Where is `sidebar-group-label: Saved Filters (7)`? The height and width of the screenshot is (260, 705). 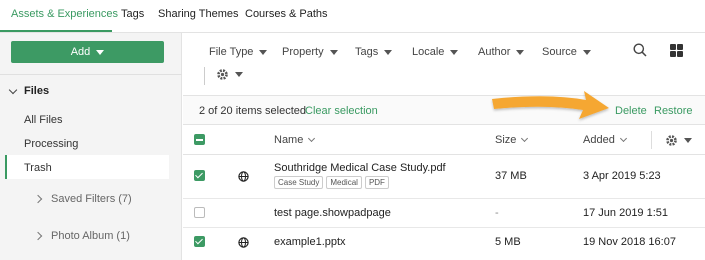 sidebar-group-label: Saved Filters (7) is located at coordinates (91, 199).